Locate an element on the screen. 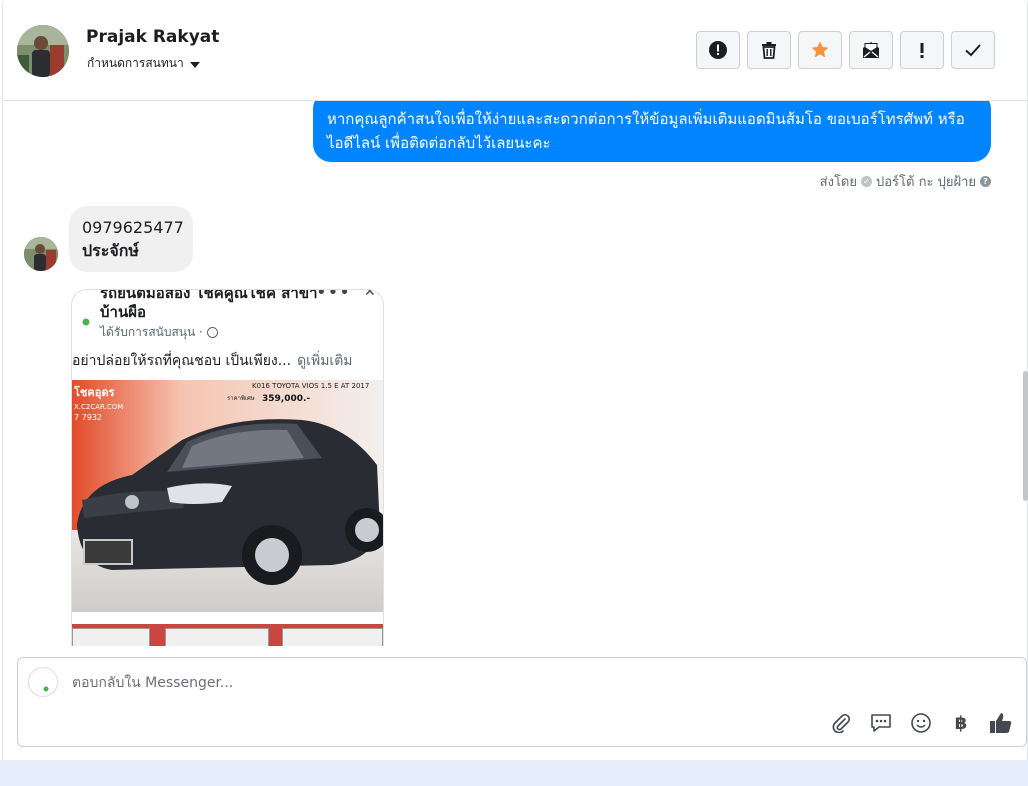 This screenshot has height=786, width=1028. star-icon is located at coordinates (820, 49).